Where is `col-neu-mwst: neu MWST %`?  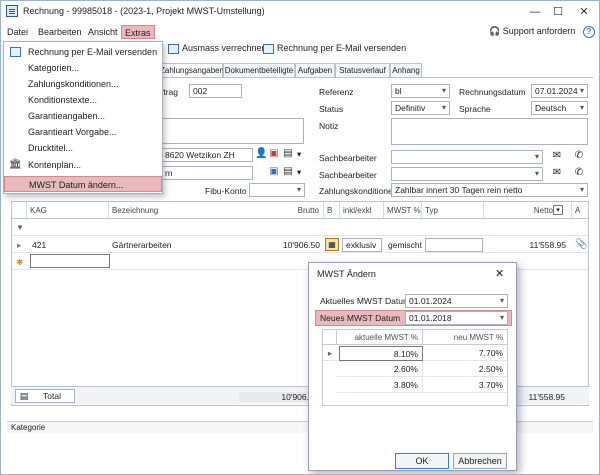
col-neu-mwst: neu MWST % is located at coordinates (465, 337).